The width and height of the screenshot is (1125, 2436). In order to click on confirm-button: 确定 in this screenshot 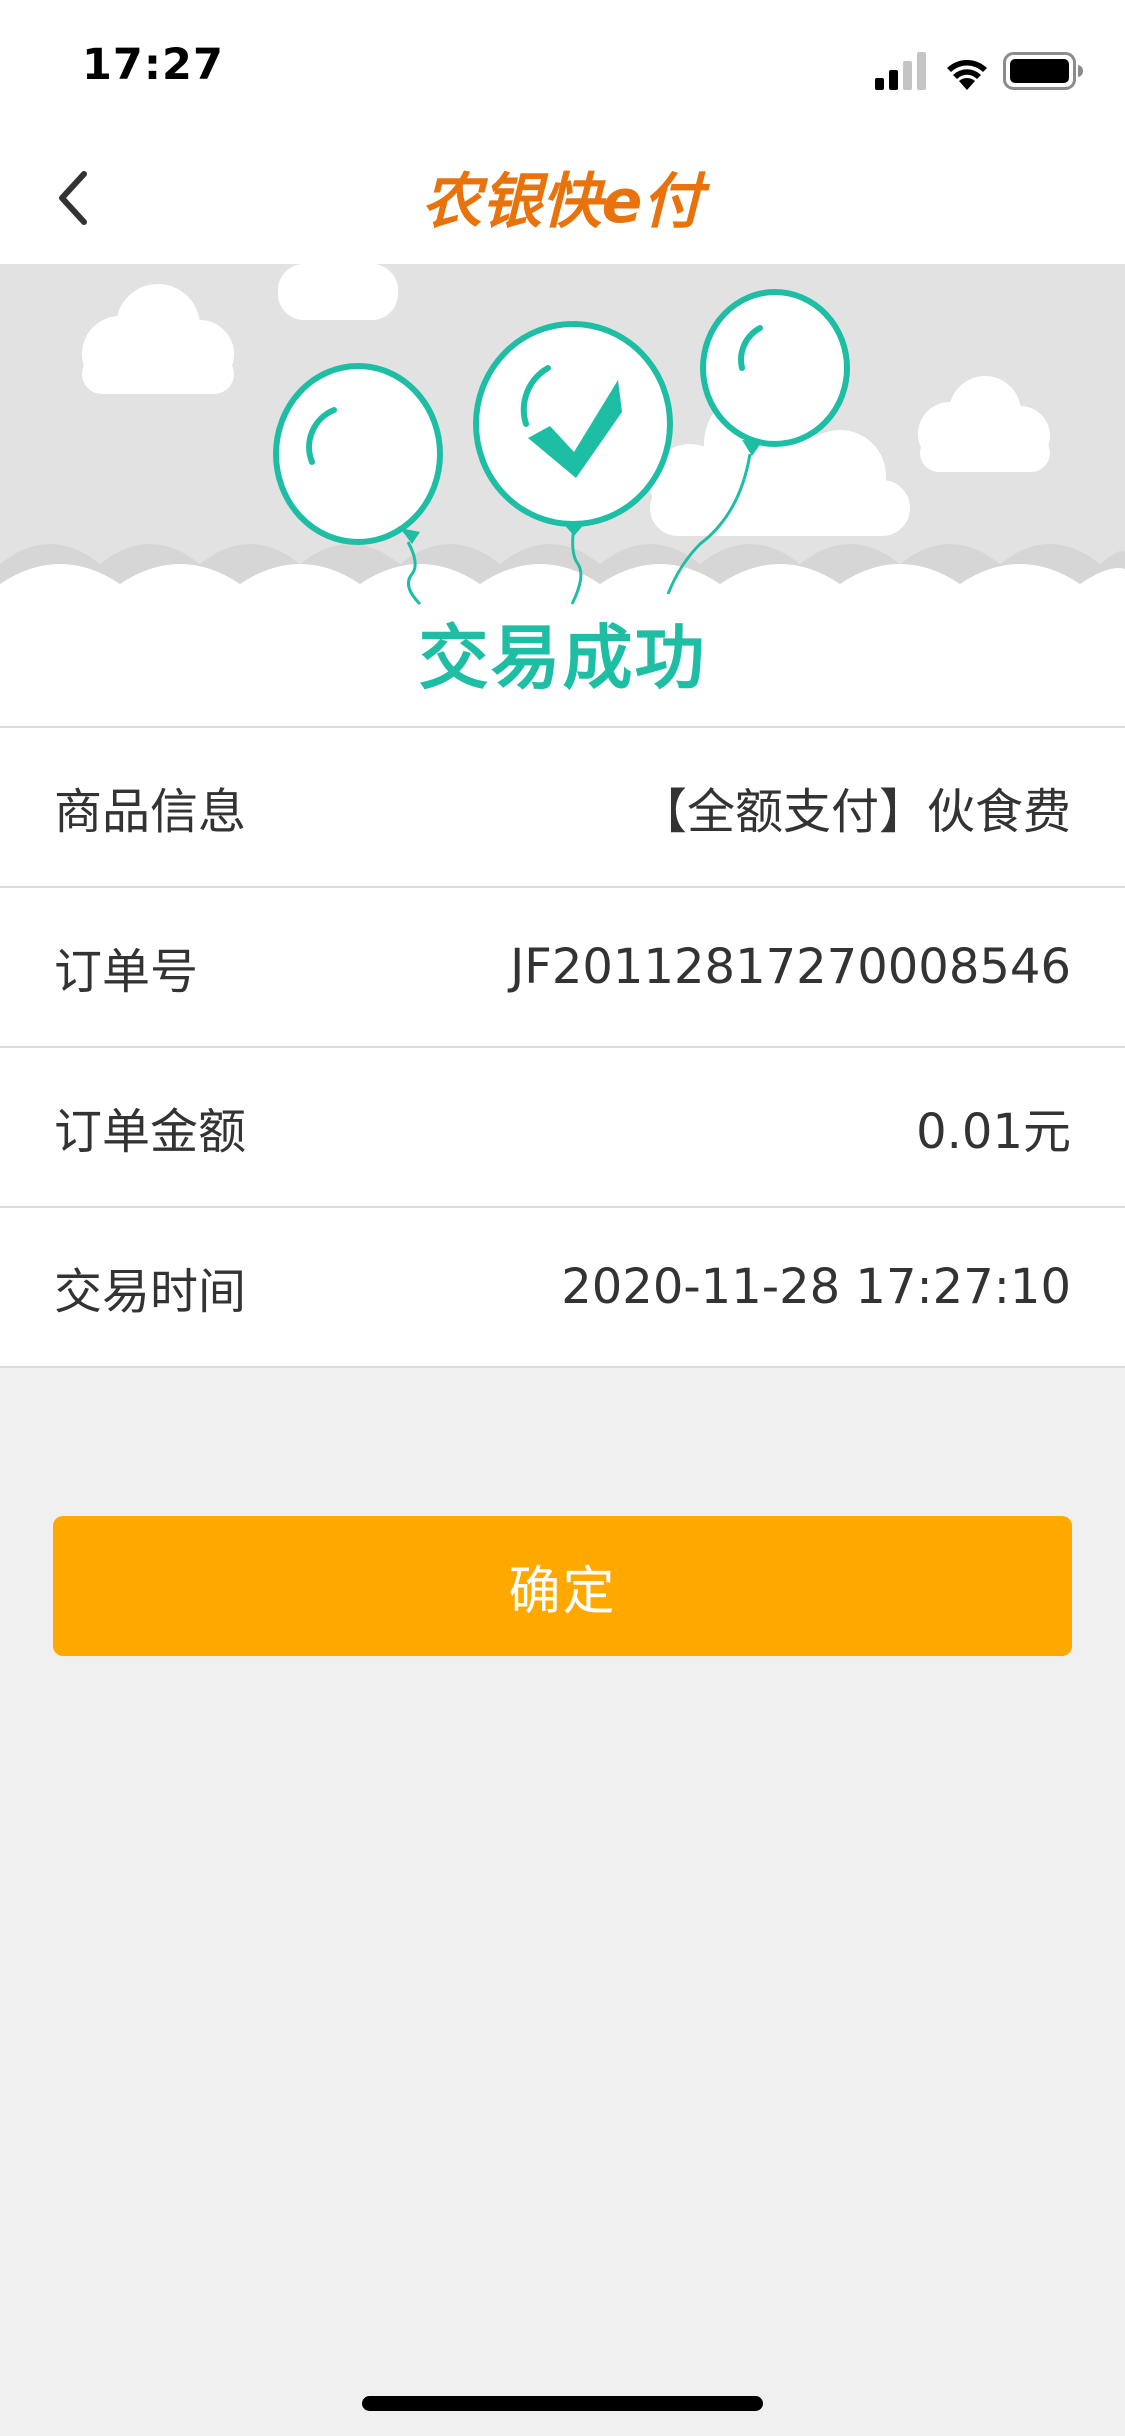, I will do `click(562, 1586)`.